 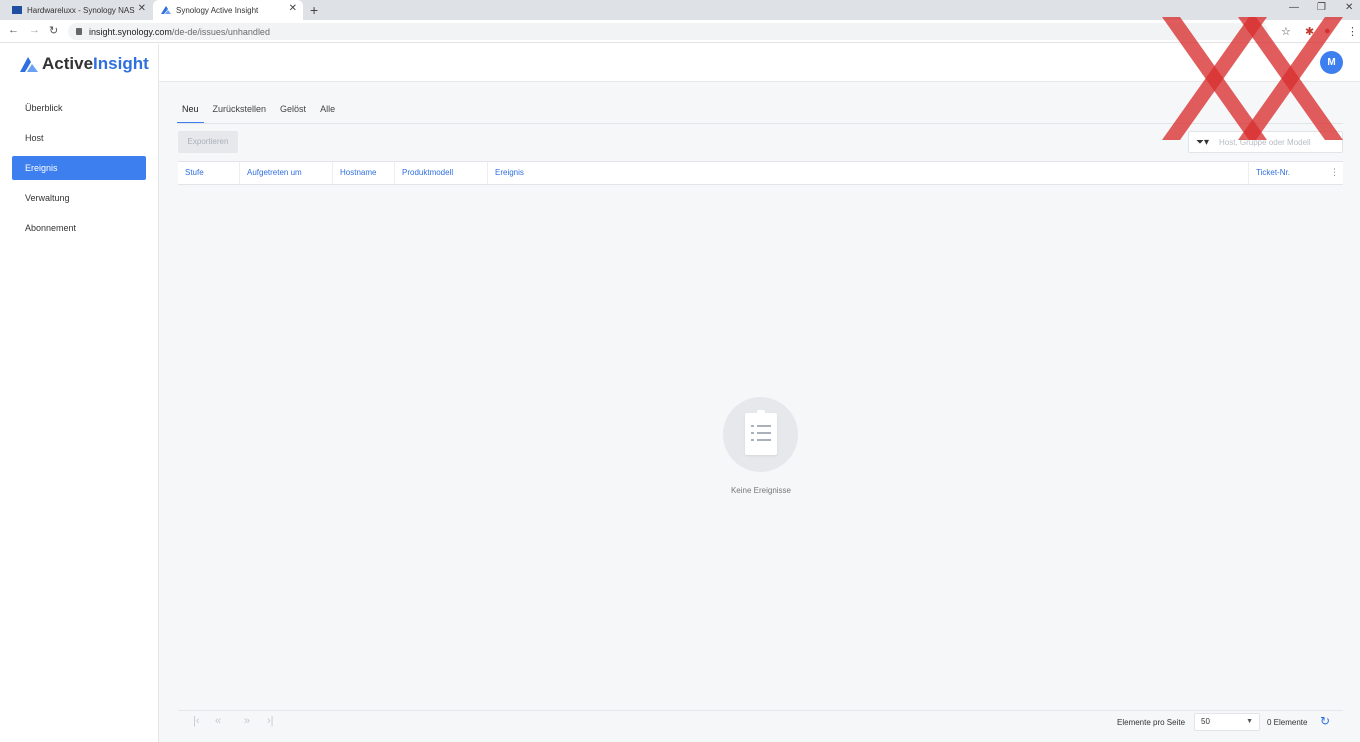 What do you see at coordinates (868, 173) in the screenshot?
I see `column-header-ereignis: Ereignis` at bounding box center [868, 173].